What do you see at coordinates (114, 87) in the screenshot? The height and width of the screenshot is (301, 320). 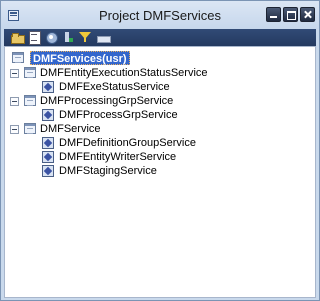 I see `tree-item-label: DMFExeStatusService` at bounding box center [114, 87].